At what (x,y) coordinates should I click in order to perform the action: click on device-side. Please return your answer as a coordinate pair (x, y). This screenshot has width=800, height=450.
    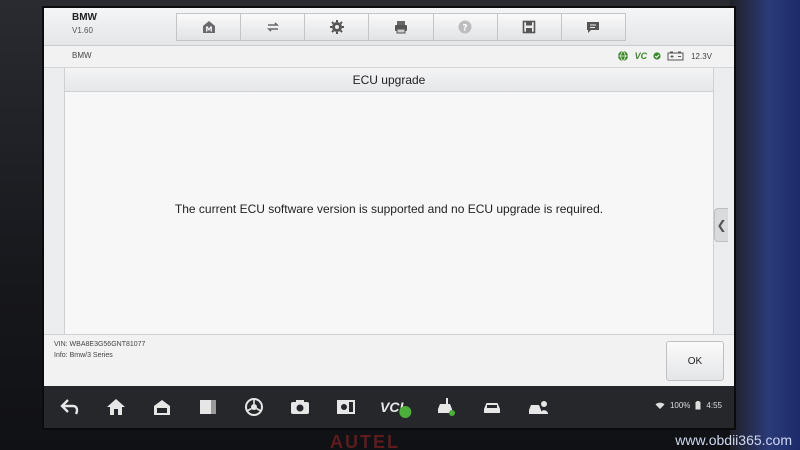
    Looking at the image, I should click on (765, 225).